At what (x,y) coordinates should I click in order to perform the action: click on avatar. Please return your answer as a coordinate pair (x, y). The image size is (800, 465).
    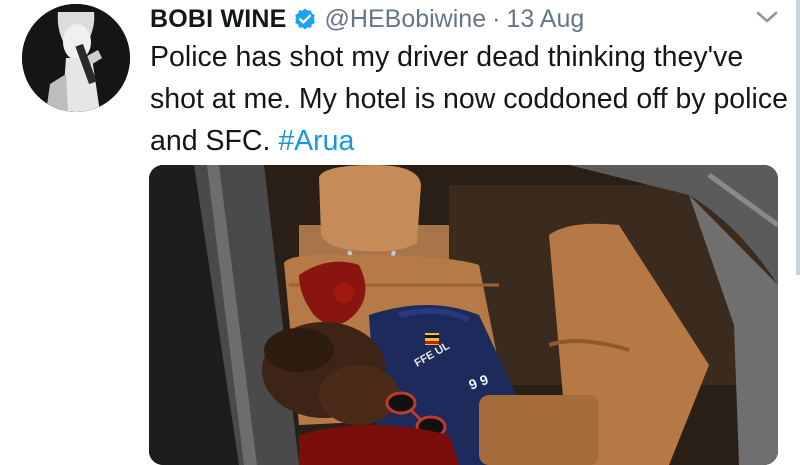
    Looking at the image, I should click on (76, 58).